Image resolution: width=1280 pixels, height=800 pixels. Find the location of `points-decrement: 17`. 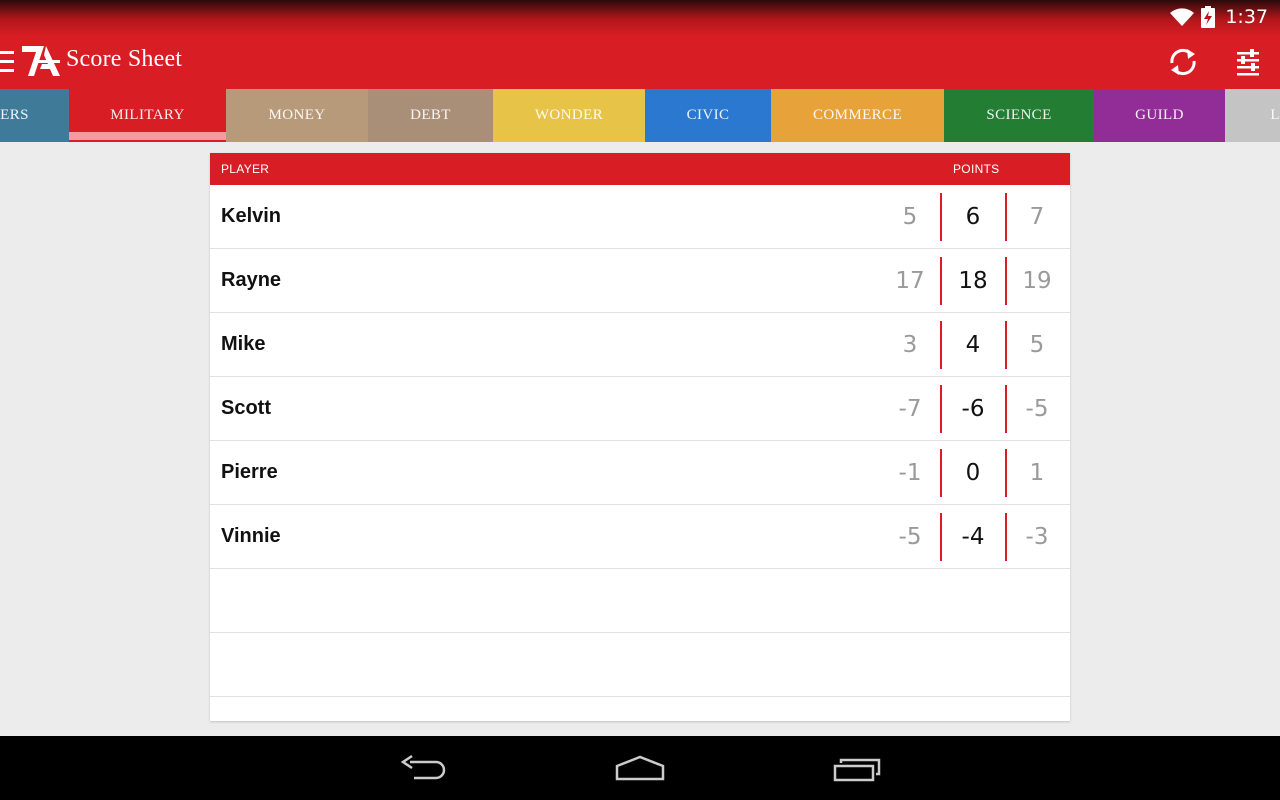

points-decrement: 17 is located at coordinates (910, 281).